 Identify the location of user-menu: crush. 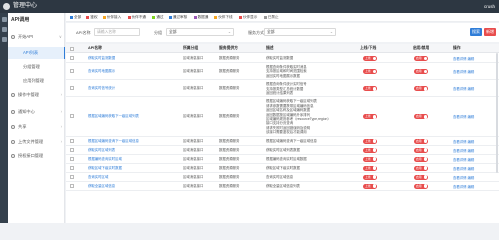
(489, 6).